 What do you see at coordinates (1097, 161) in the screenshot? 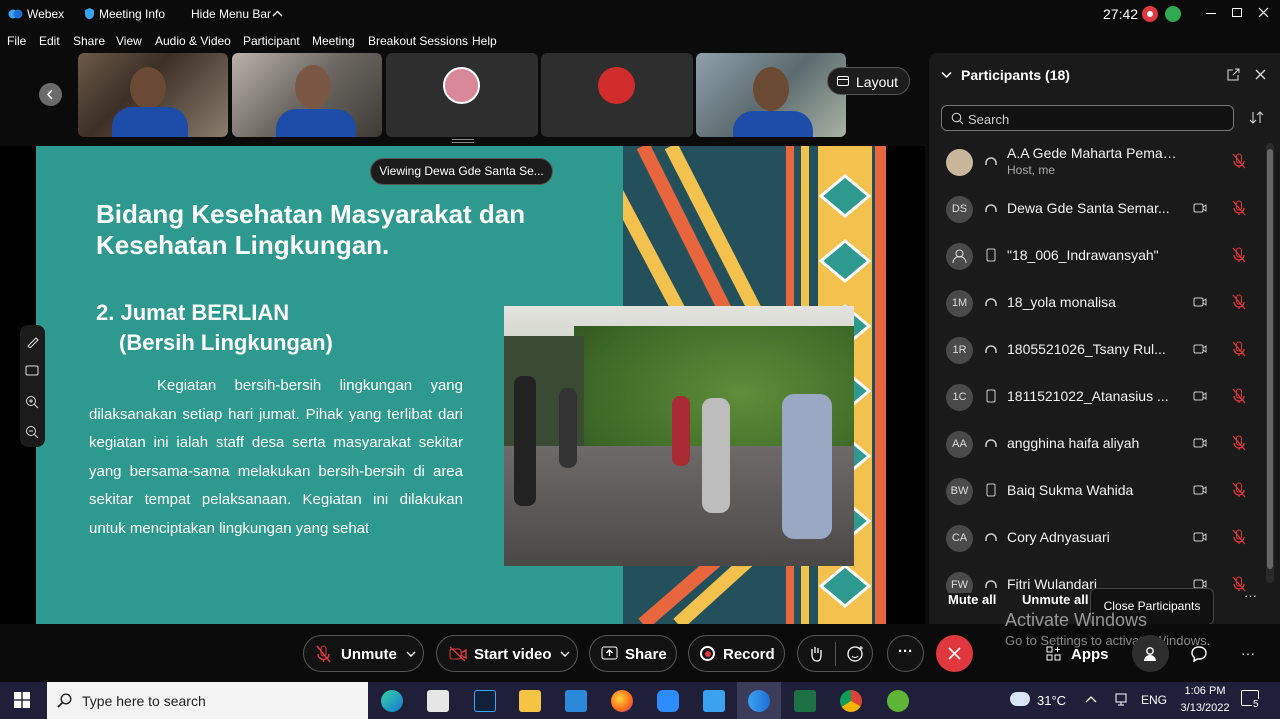
I see `participant-row: A.A Gede Maharta Pemayun Host, me` at bounding box center [1097, 161].